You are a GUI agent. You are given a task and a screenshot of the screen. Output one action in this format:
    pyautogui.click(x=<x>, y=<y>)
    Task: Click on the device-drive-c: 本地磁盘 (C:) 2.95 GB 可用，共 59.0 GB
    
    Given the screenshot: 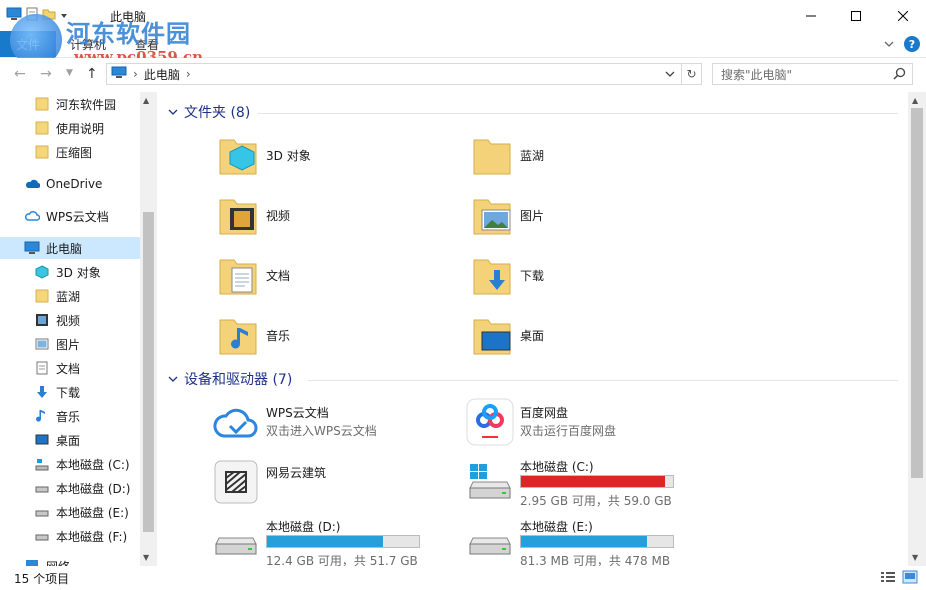 What is the action you would take?
    pyautogui.click(x=581, y=483)
    